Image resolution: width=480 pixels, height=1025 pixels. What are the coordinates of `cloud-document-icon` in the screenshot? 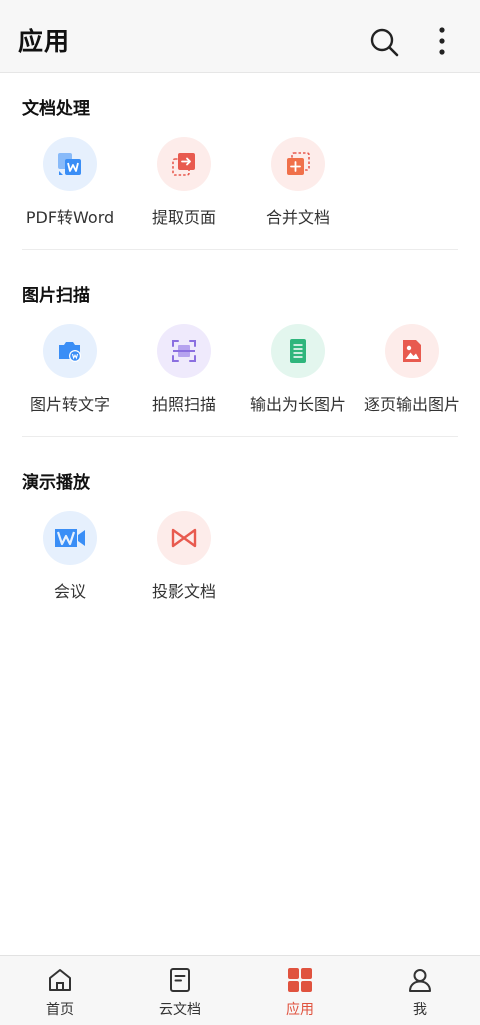 It's located at (180, 980).